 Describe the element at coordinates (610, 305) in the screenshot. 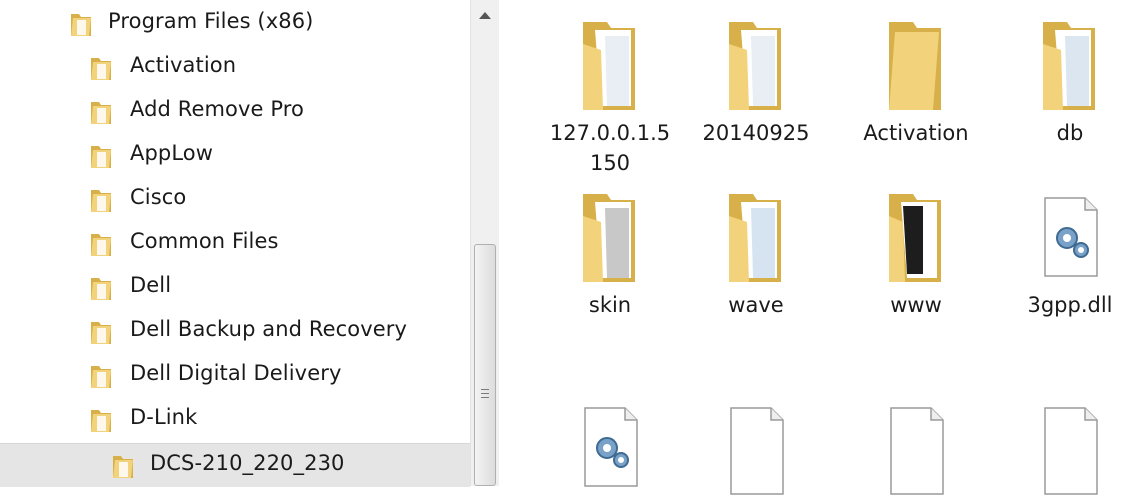

I see `file-item-name: skin` at that location.